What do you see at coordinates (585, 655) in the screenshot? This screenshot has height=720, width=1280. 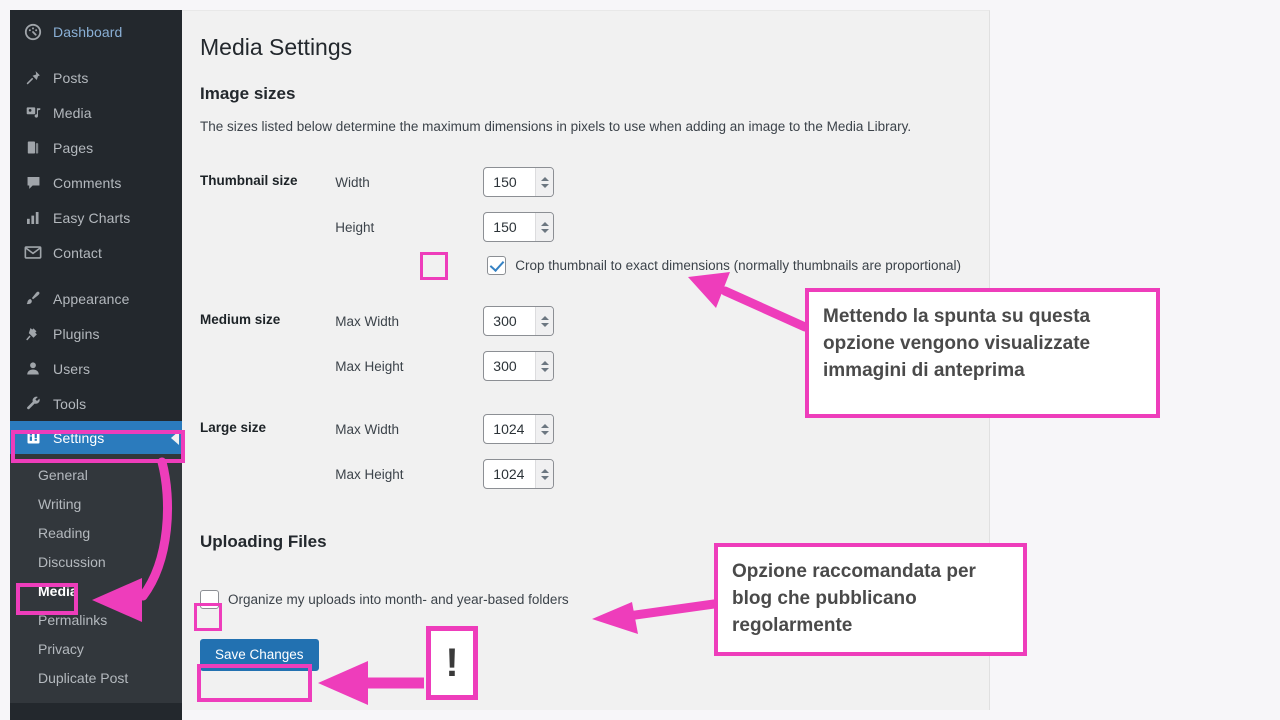 I see `submit-row: Save Changes` at bounding box center [585, 655].